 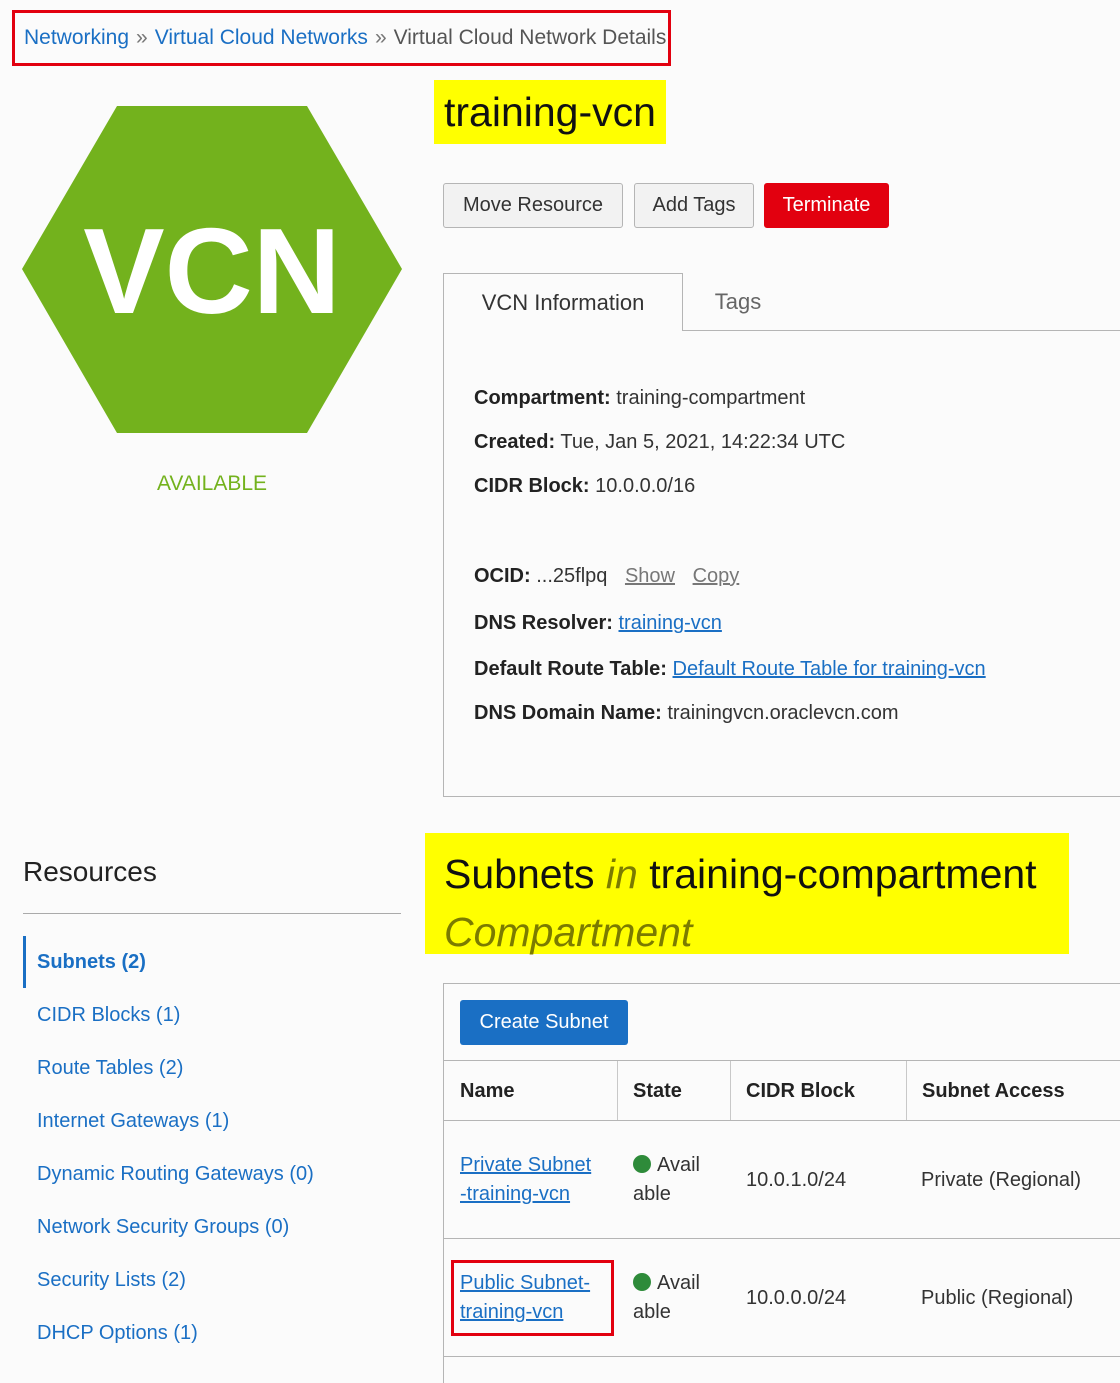 I want to click on vcn-hexagon-icon: VCN, so click(x=212, y=269).